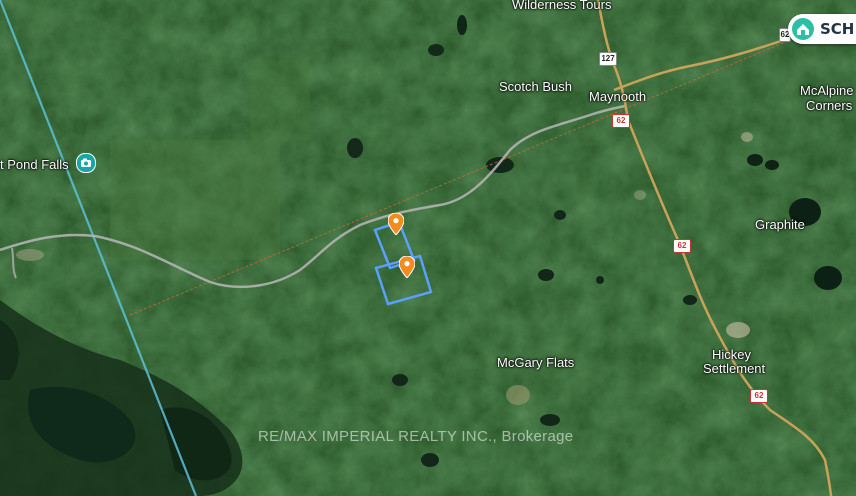 This screenshot has height=496, width=856. I want to click on place-label-wilderness-tours: Wilderness Tours, so click(562, 6).